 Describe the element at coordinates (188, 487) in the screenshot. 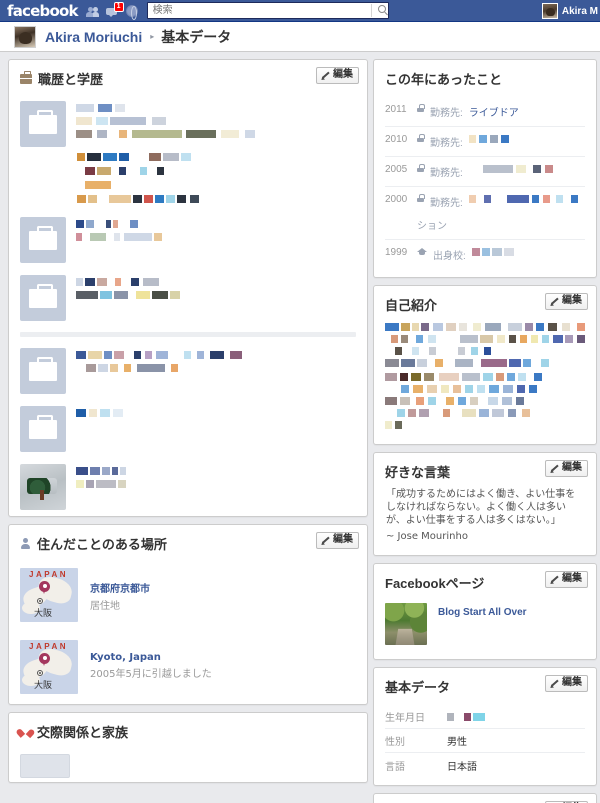

I see `school-entry` at that location.